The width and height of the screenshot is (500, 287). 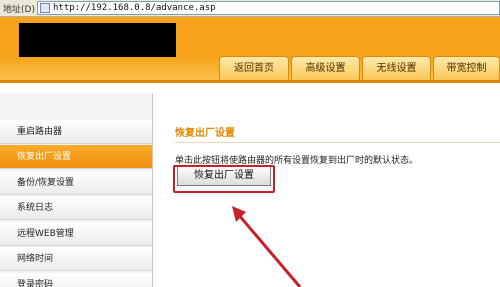 What do you see at coordinates (19, 10) in the screenshot?
I see `address-label: 地址(D)` at bounding box center [19, 10].